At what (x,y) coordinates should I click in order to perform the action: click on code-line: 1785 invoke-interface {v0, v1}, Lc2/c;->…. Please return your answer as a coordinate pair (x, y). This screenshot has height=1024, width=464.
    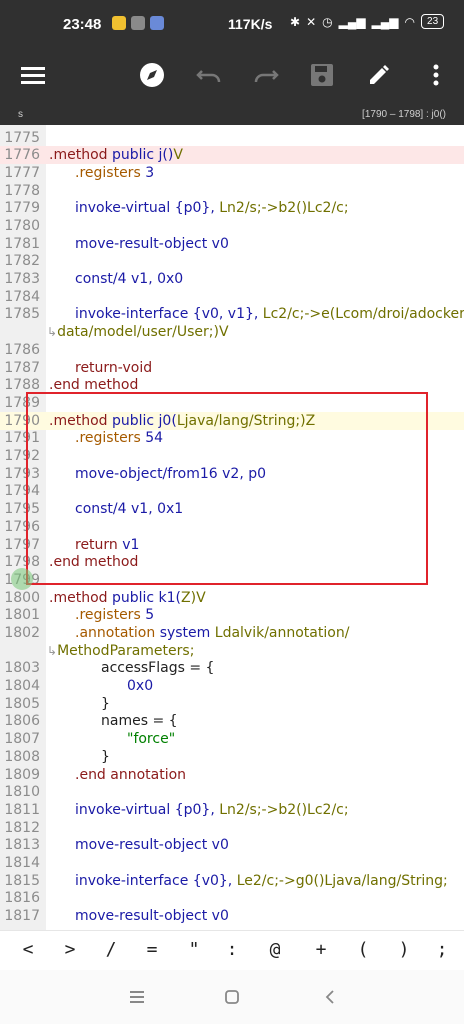
    Looking at the image, I should click on (232, 314).